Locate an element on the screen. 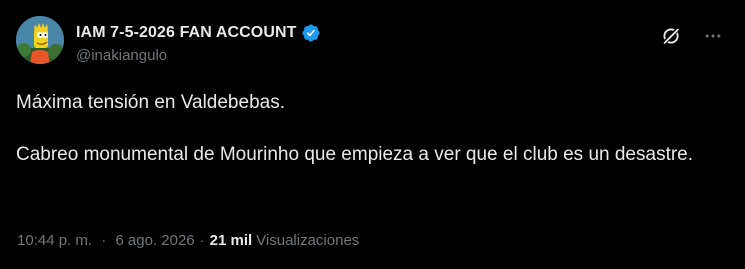 The width and height of the screenshot is (745, 269). author-names: IAM 7-5-2026 FAN ACCOUNT @inakiangulo is located at coordinates (198, 43).